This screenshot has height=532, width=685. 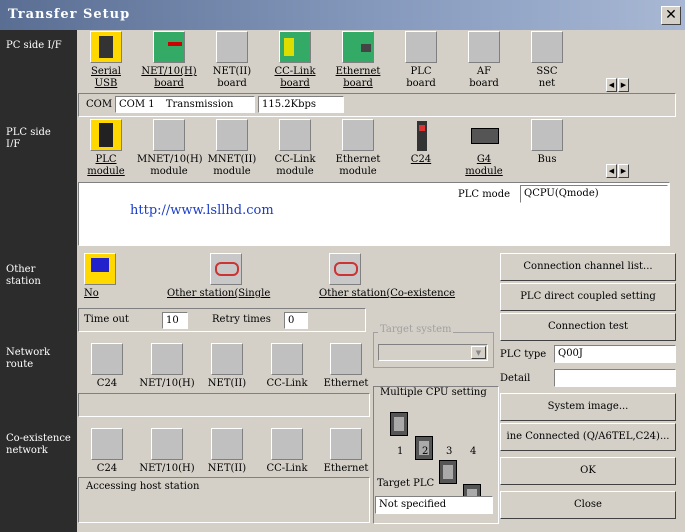 What do you see at coordinates (484, 135) in the screenshot?
I see `g4-module-icon` at bounding box center [484, 135].